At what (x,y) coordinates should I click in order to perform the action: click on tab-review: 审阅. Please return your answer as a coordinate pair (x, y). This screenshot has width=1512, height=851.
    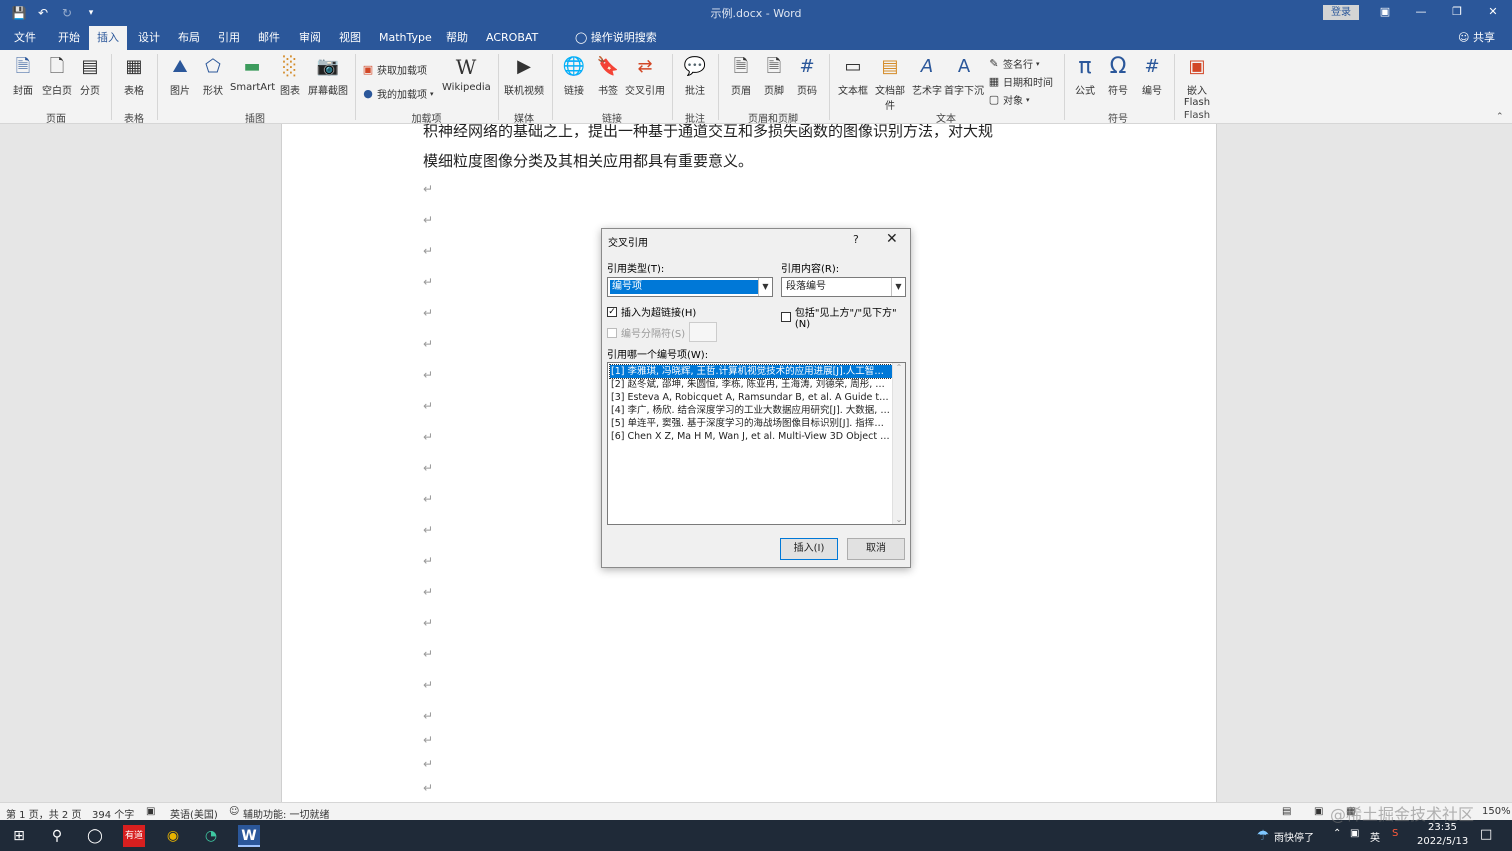
    Looking at the image, I should click on (310, 38).